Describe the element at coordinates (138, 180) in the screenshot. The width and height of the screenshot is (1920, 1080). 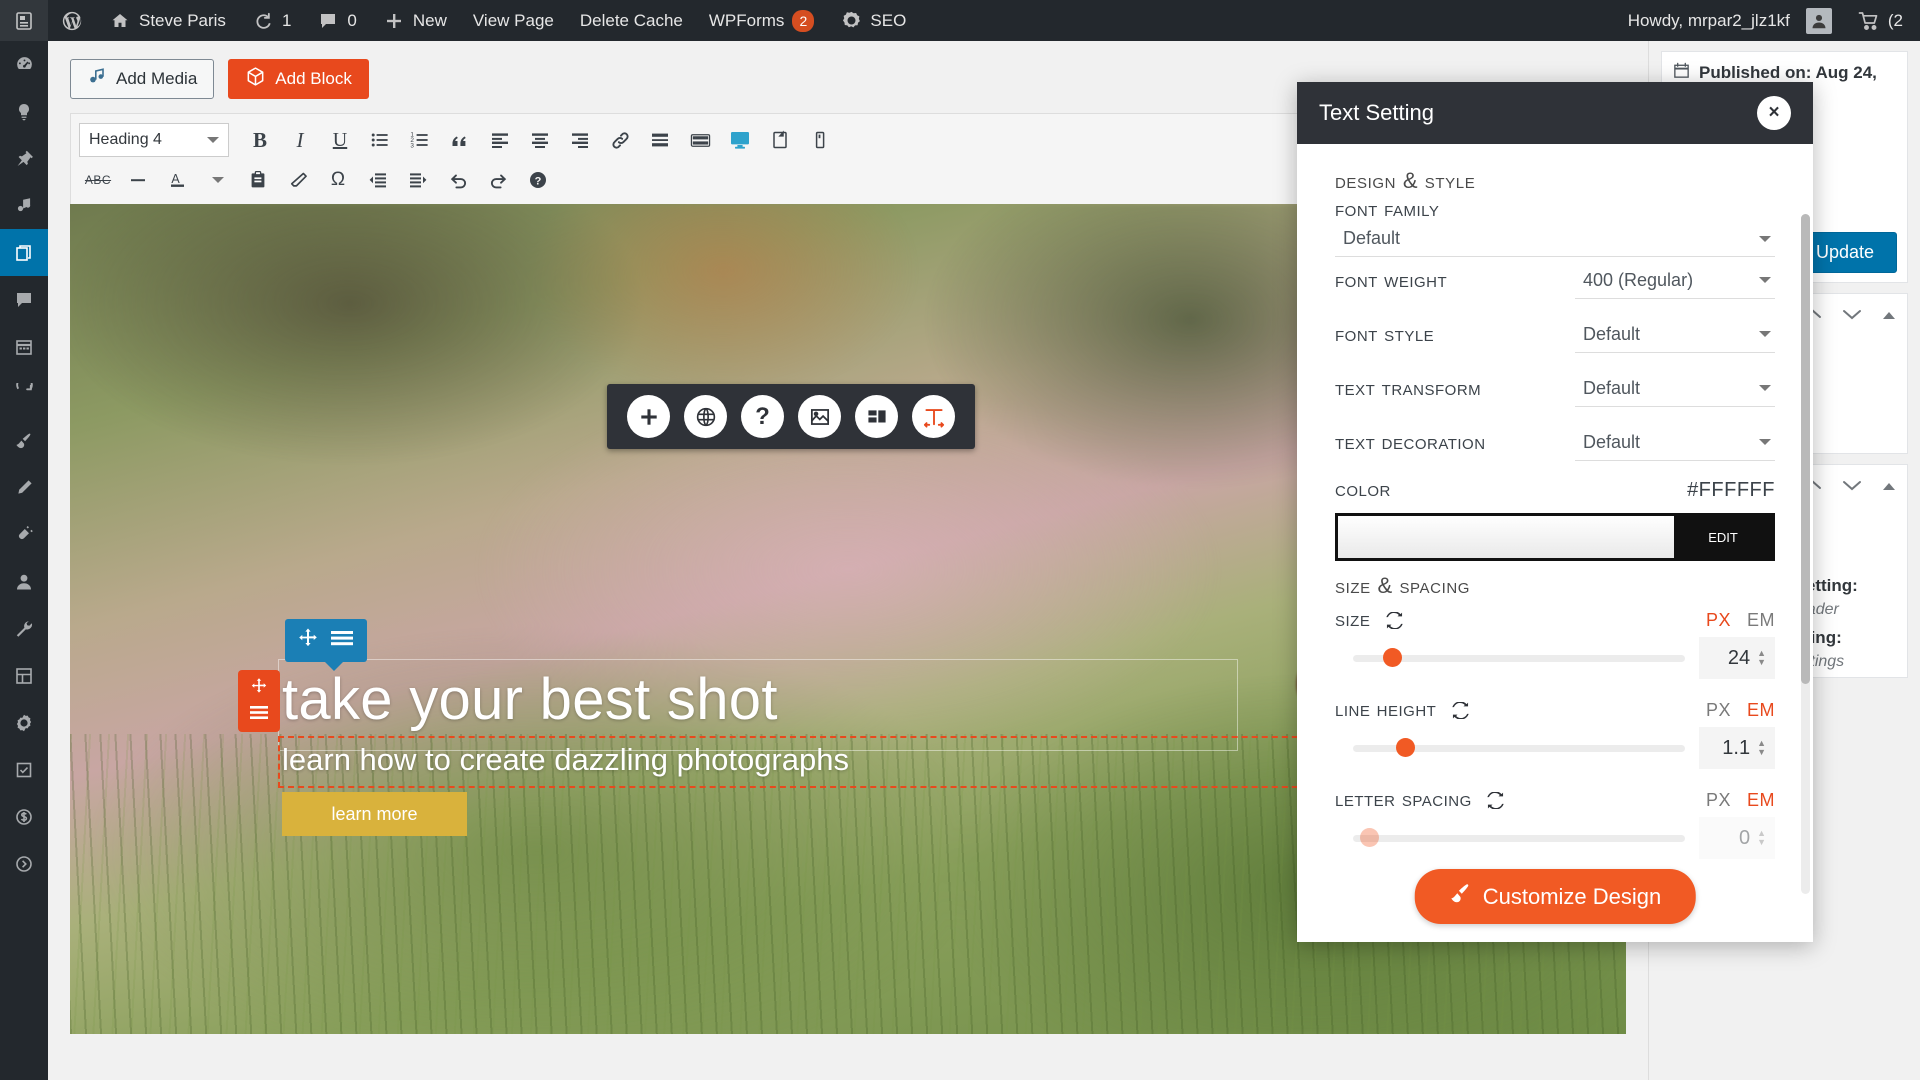
I see `horizontal-rule-button` at that location.